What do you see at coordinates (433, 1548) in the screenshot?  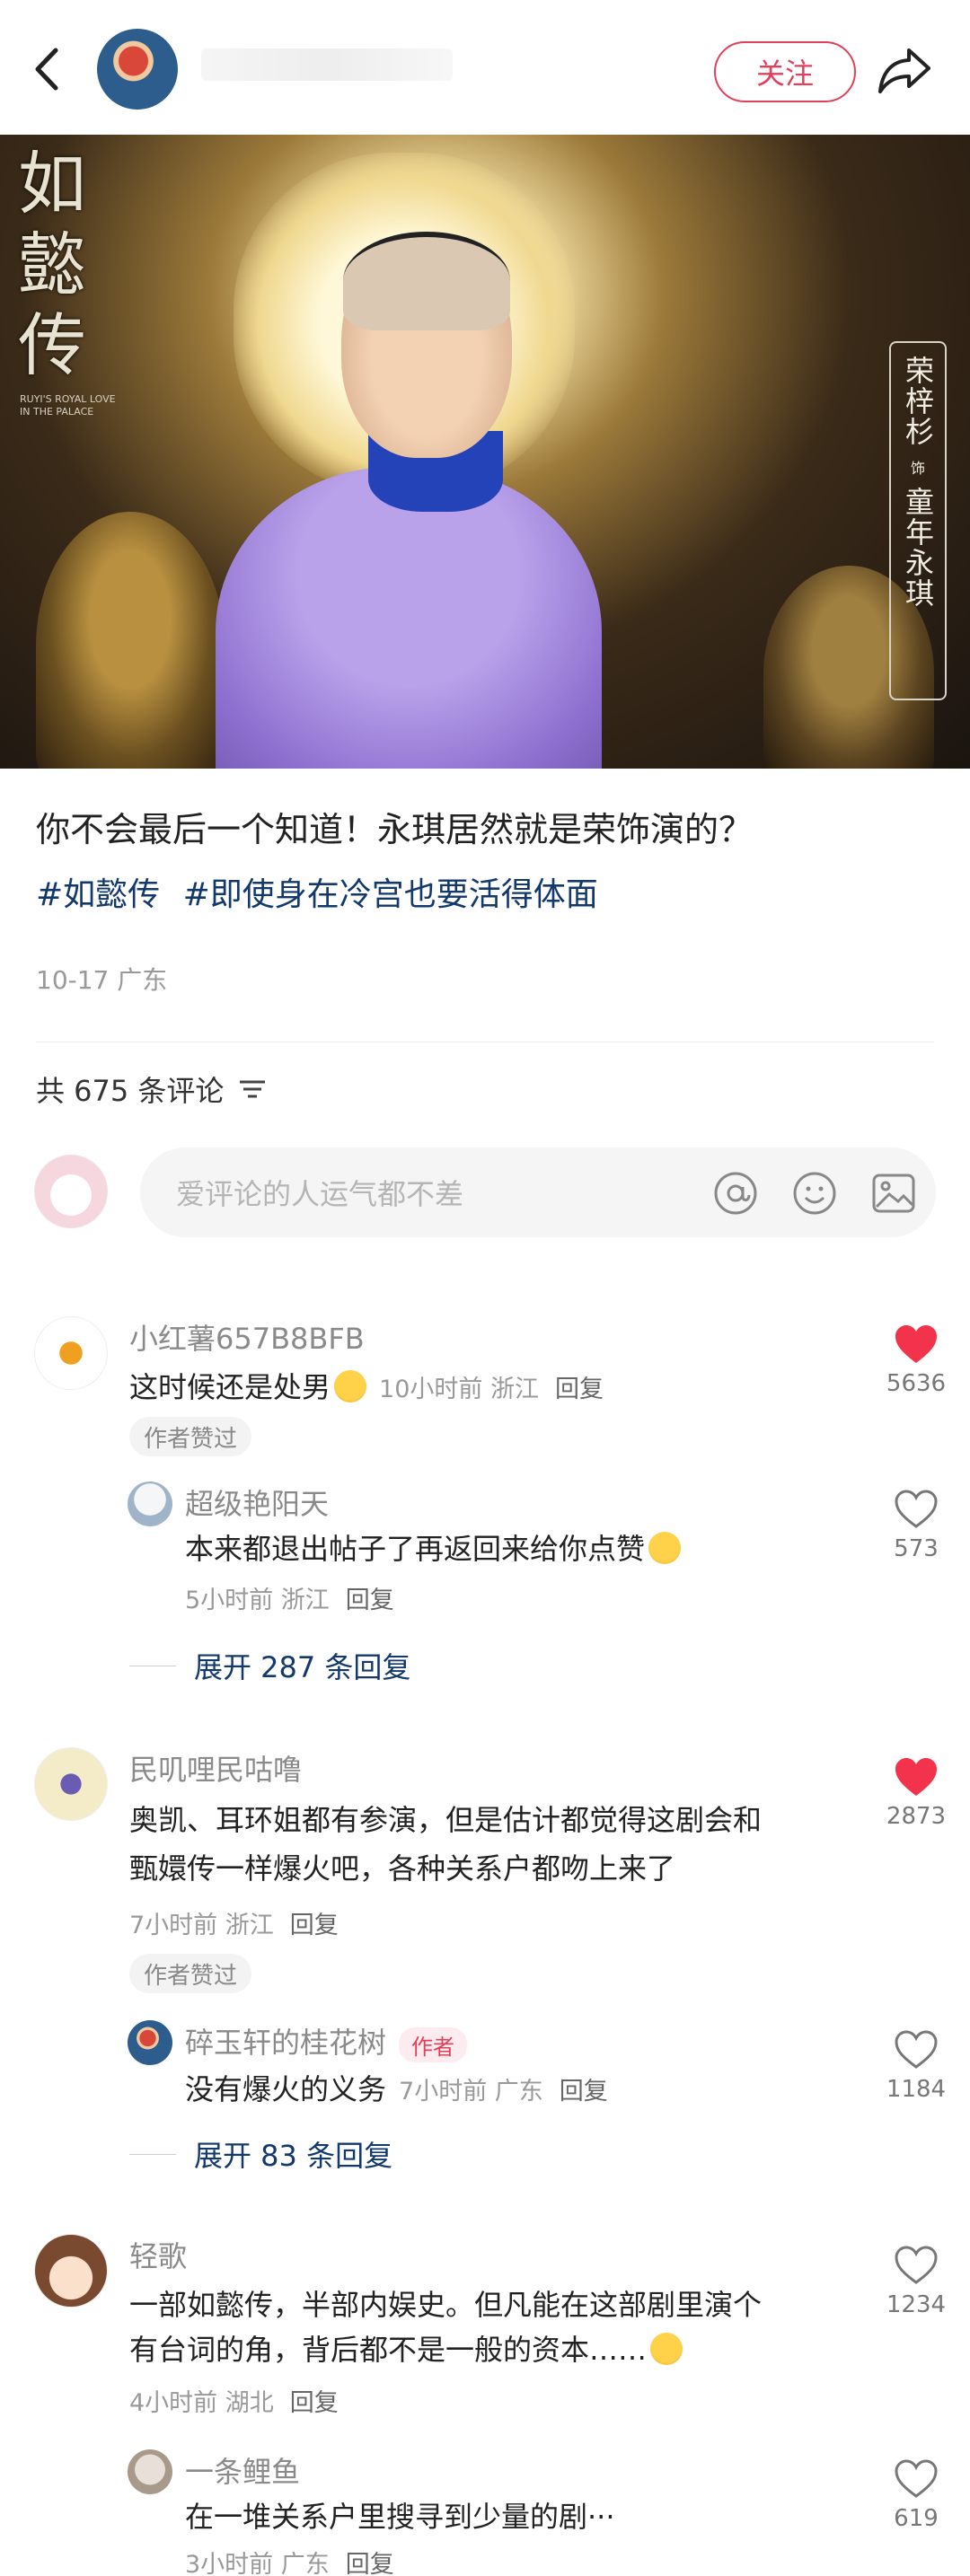 I see `reply-text: 本来都退出帖子了再返回来给你点赞` at bounding box center [433, 1548].